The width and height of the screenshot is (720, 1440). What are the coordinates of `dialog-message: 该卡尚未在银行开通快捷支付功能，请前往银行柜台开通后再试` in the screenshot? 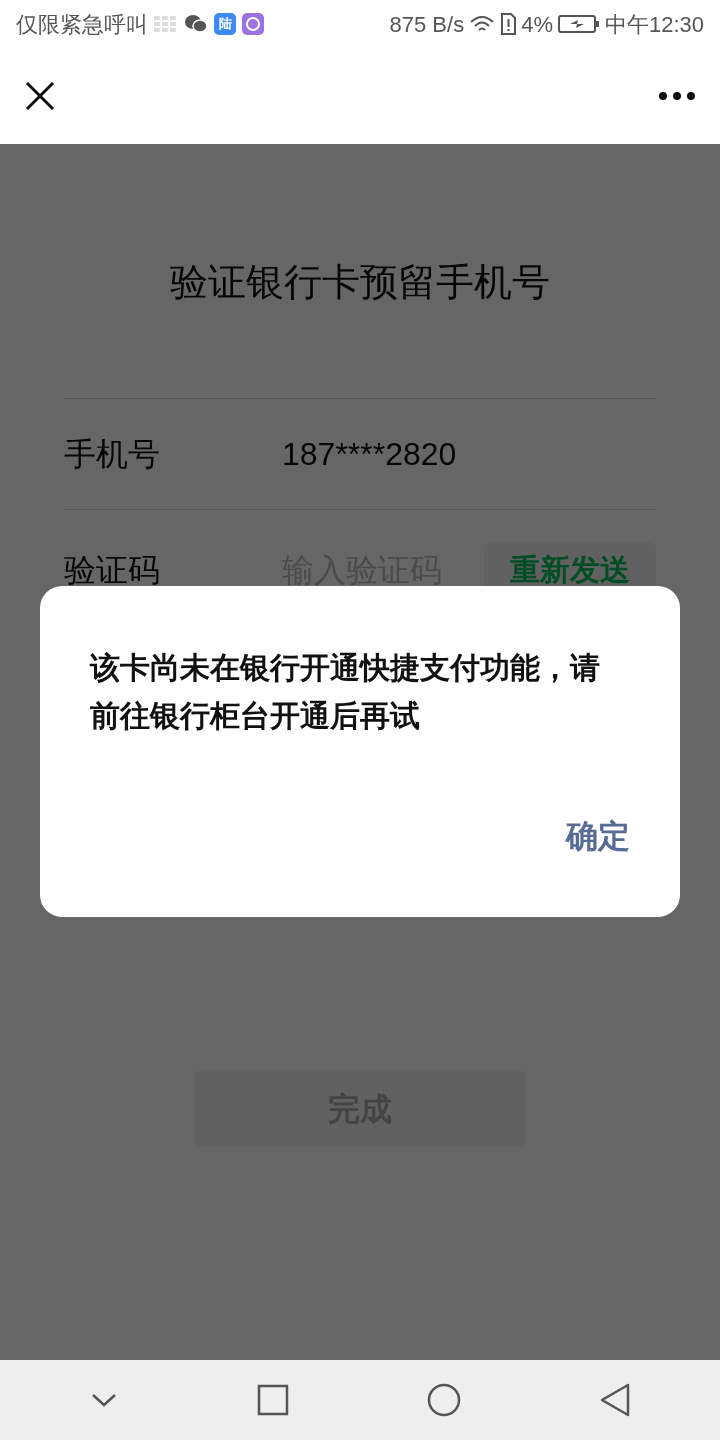 It's located at (345, 692).